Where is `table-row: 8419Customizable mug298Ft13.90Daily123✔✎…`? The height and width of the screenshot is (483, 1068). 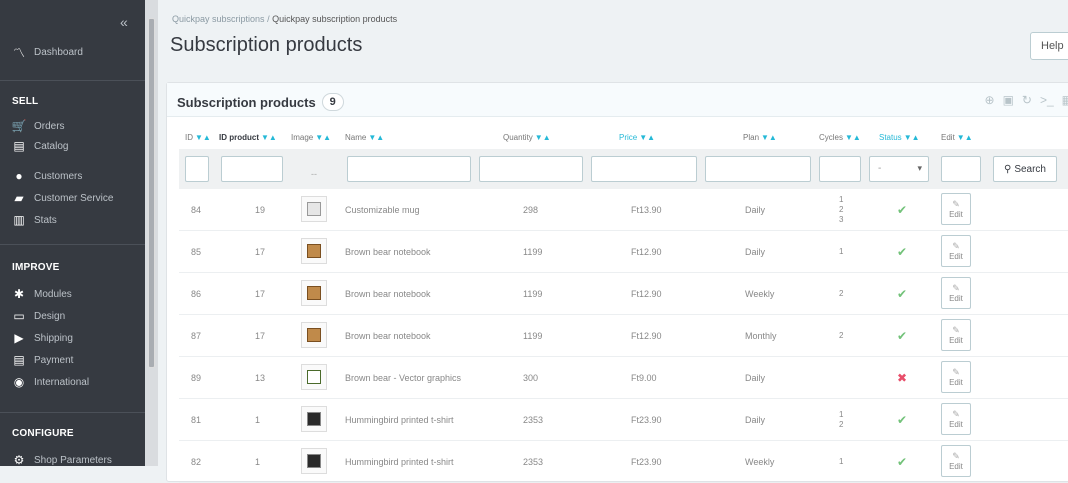 table-row: 8419Customizable mug298Ft13.90Daily123✔✎… is located at coordinates (623, 210).